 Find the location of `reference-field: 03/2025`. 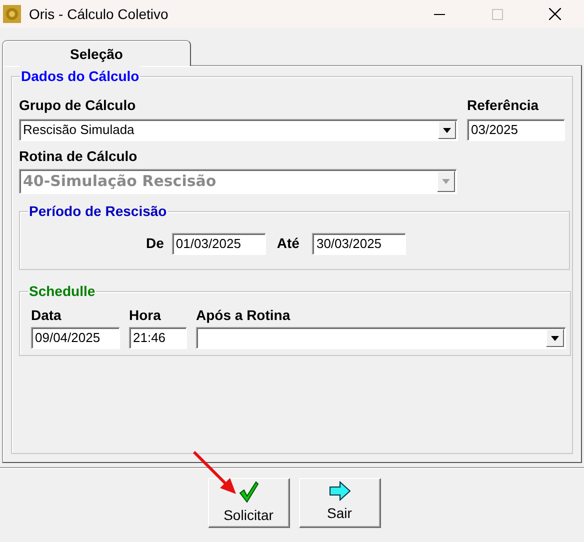

reference-field: 03/2025 is located at coordinates (516, 130).